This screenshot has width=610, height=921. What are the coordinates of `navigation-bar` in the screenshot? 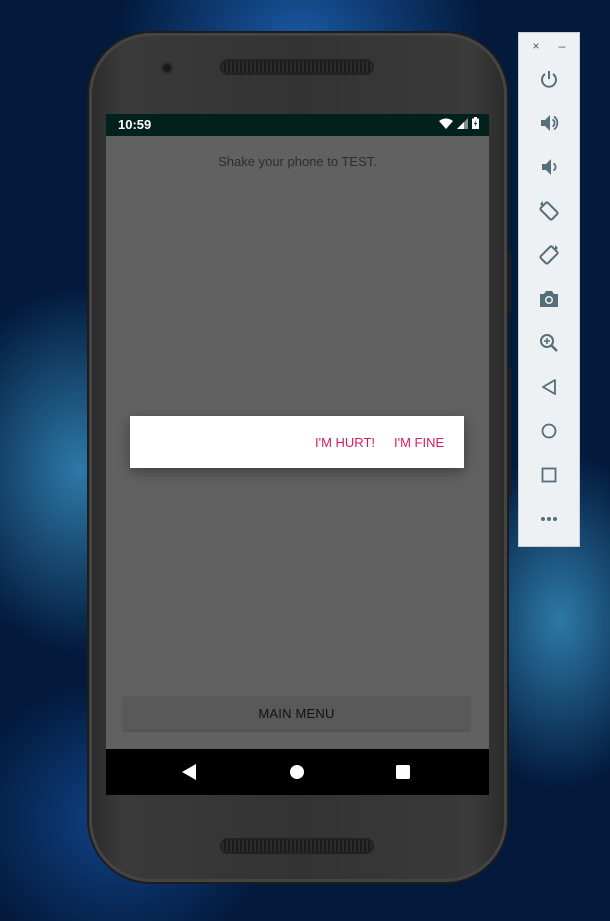 It's located at (297, 772).